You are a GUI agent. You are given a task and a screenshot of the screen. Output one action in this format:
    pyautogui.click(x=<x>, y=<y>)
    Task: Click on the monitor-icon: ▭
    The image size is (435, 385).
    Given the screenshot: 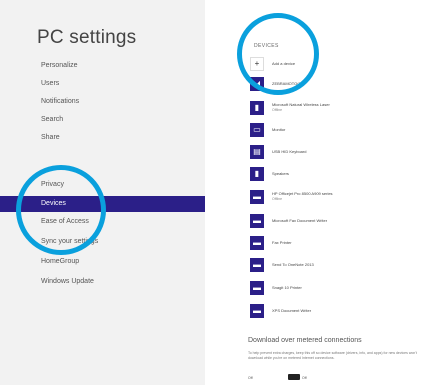 What is the action you would take?
    pyautogui.click(x=257, y=129)
    